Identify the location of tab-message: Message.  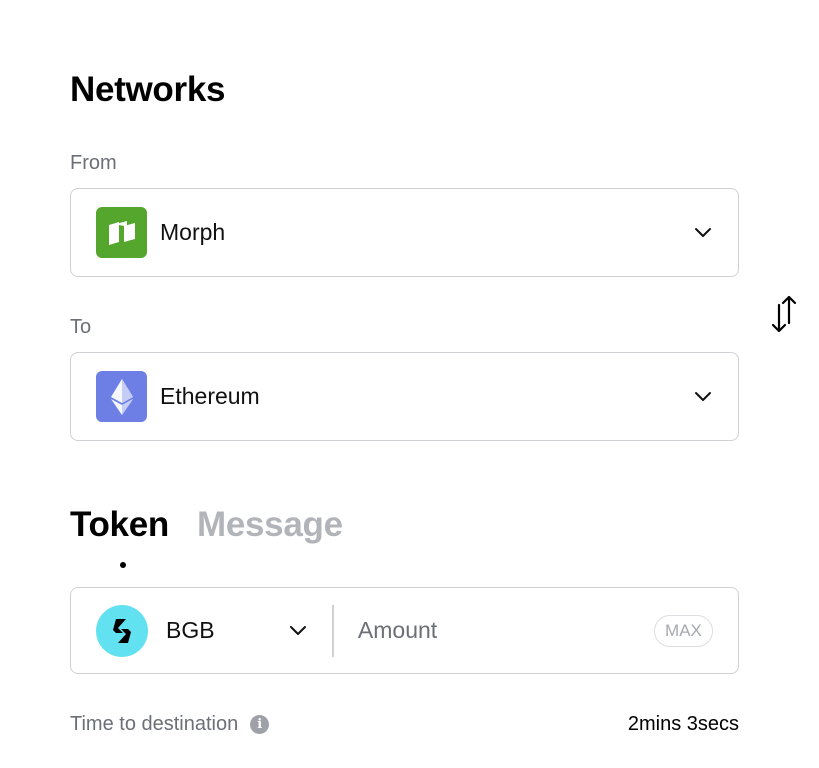
(270, 525).